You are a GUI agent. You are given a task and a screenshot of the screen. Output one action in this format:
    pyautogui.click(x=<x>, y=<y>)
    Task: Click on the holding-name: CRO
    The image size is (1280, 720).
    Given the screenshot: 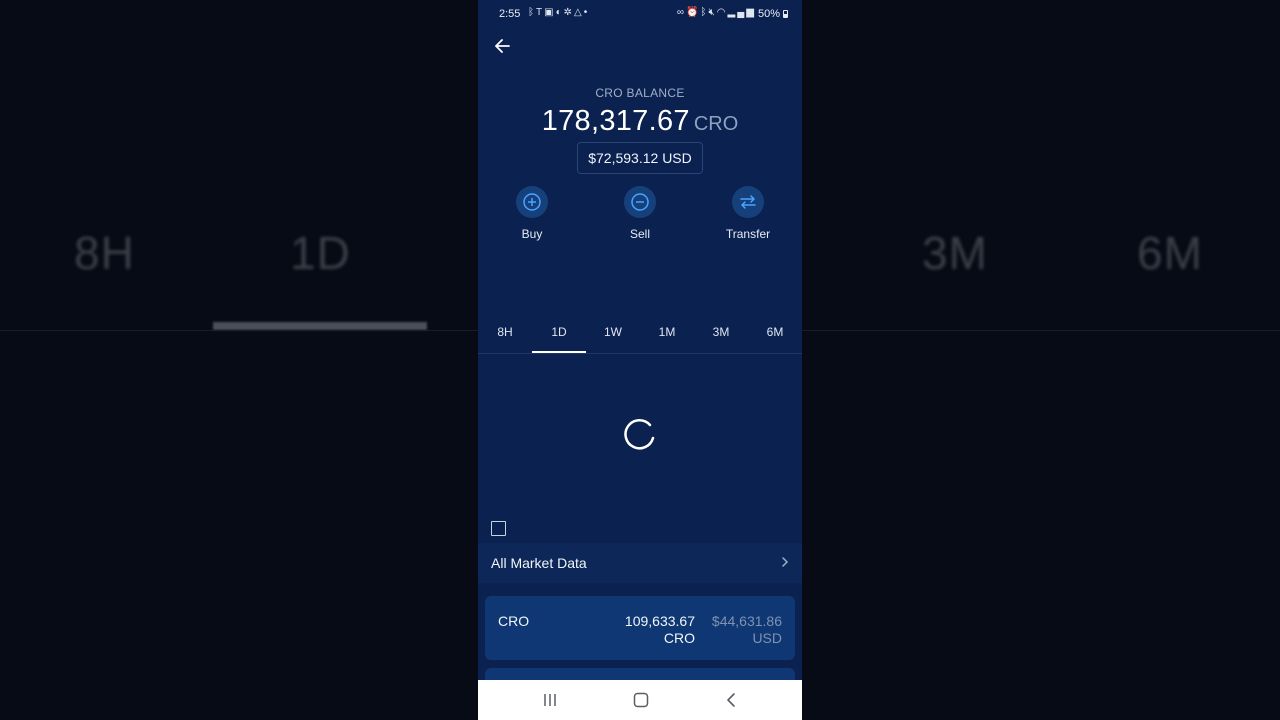 What is the action you would take?
    pyautogui.click(x=514, y=621)
    